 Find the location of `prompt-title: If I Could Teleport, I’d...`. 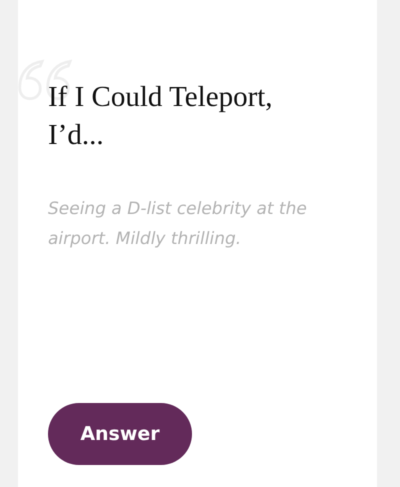

prompt-title: If I Could Teleport, I’d... is located at coordinates (161, 116).